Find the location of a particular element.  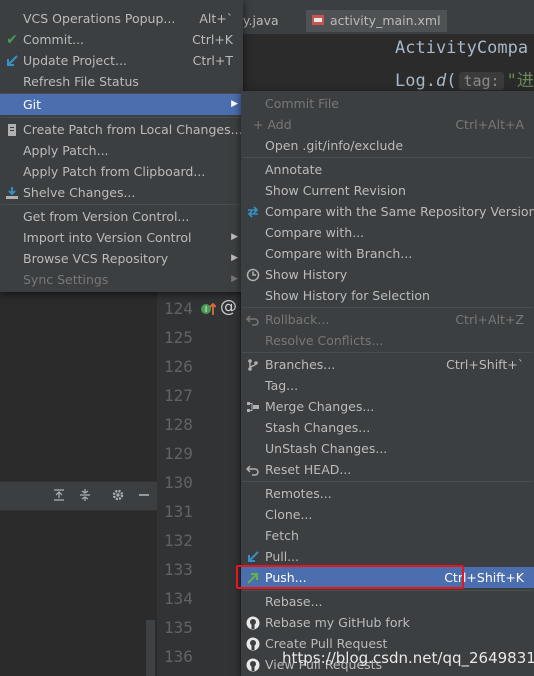

menu-item-rebase-github-fork: Rebase my GitHub fork is located at coordinates (387, 622).